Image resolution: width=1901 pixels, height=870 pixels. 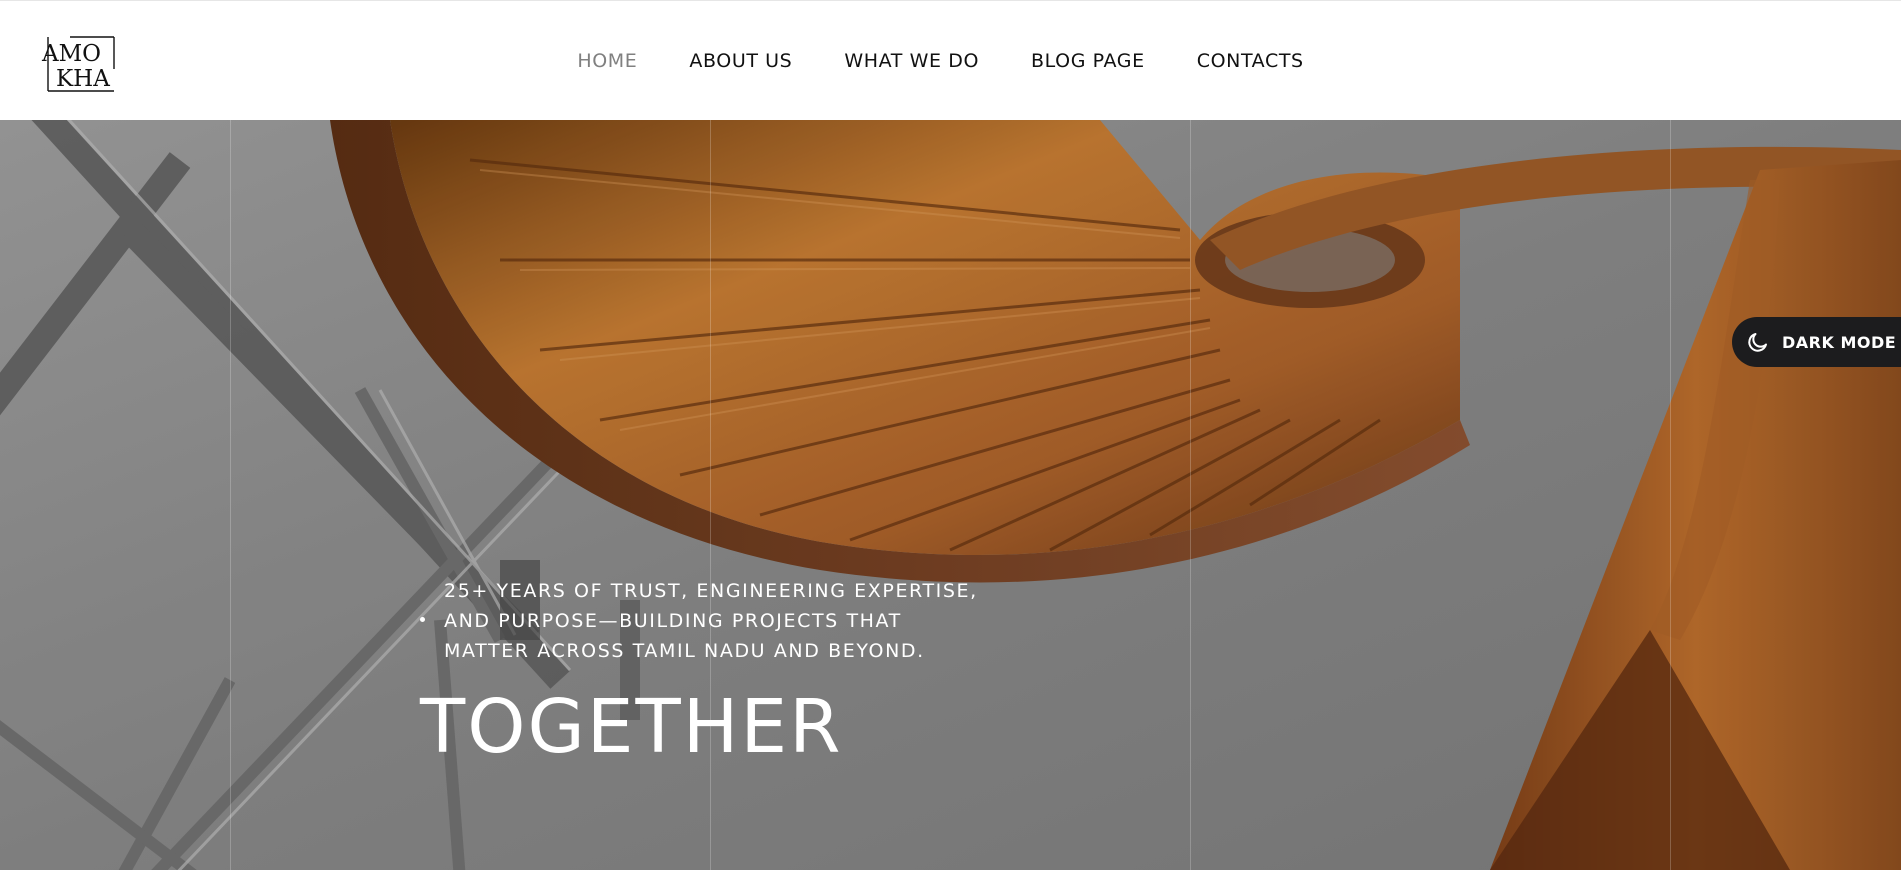 What do you see at coordinates (1757, 342) in the screenshot?
I see `moon-icon` at bounding box center [1757, 342].